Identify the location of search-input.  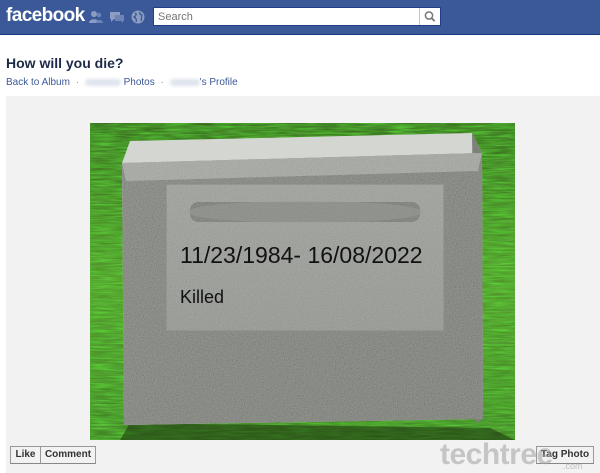
(287, 16).